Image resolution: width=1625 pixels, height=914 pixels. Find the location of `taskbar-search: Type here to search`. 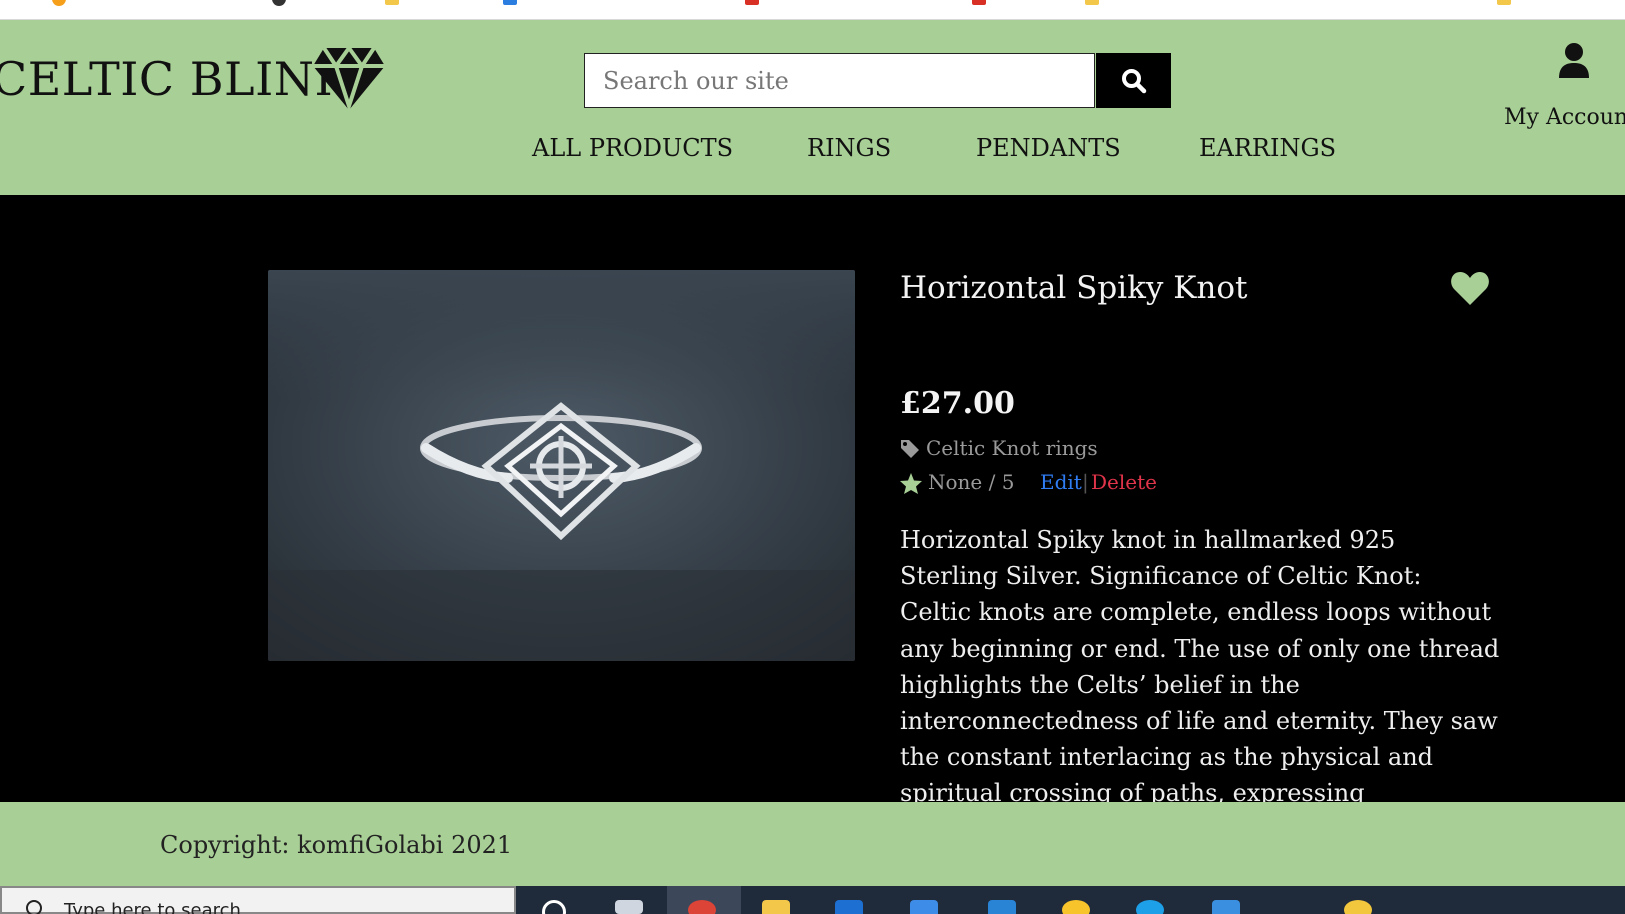

taskbar-search: Type here to search is located at coordinates (258, 900).